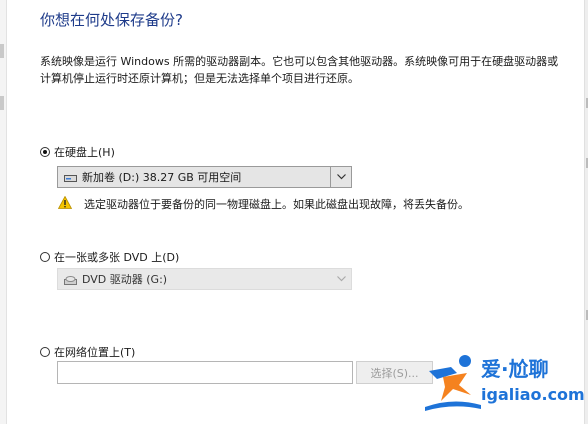  What do you see at coordinates (111, 20) in the screenshot?
I see `page-title: 你想在何处保存备份?` at bounding box center [111, 20].